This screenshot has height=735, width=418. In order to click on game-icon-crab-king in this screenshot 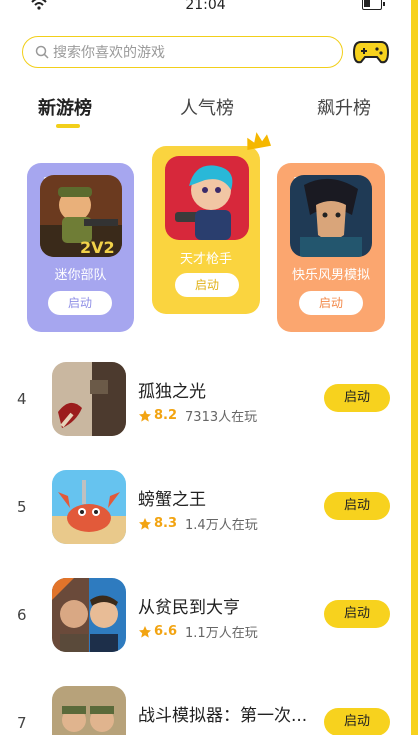, I will do `click(89, 507)`.